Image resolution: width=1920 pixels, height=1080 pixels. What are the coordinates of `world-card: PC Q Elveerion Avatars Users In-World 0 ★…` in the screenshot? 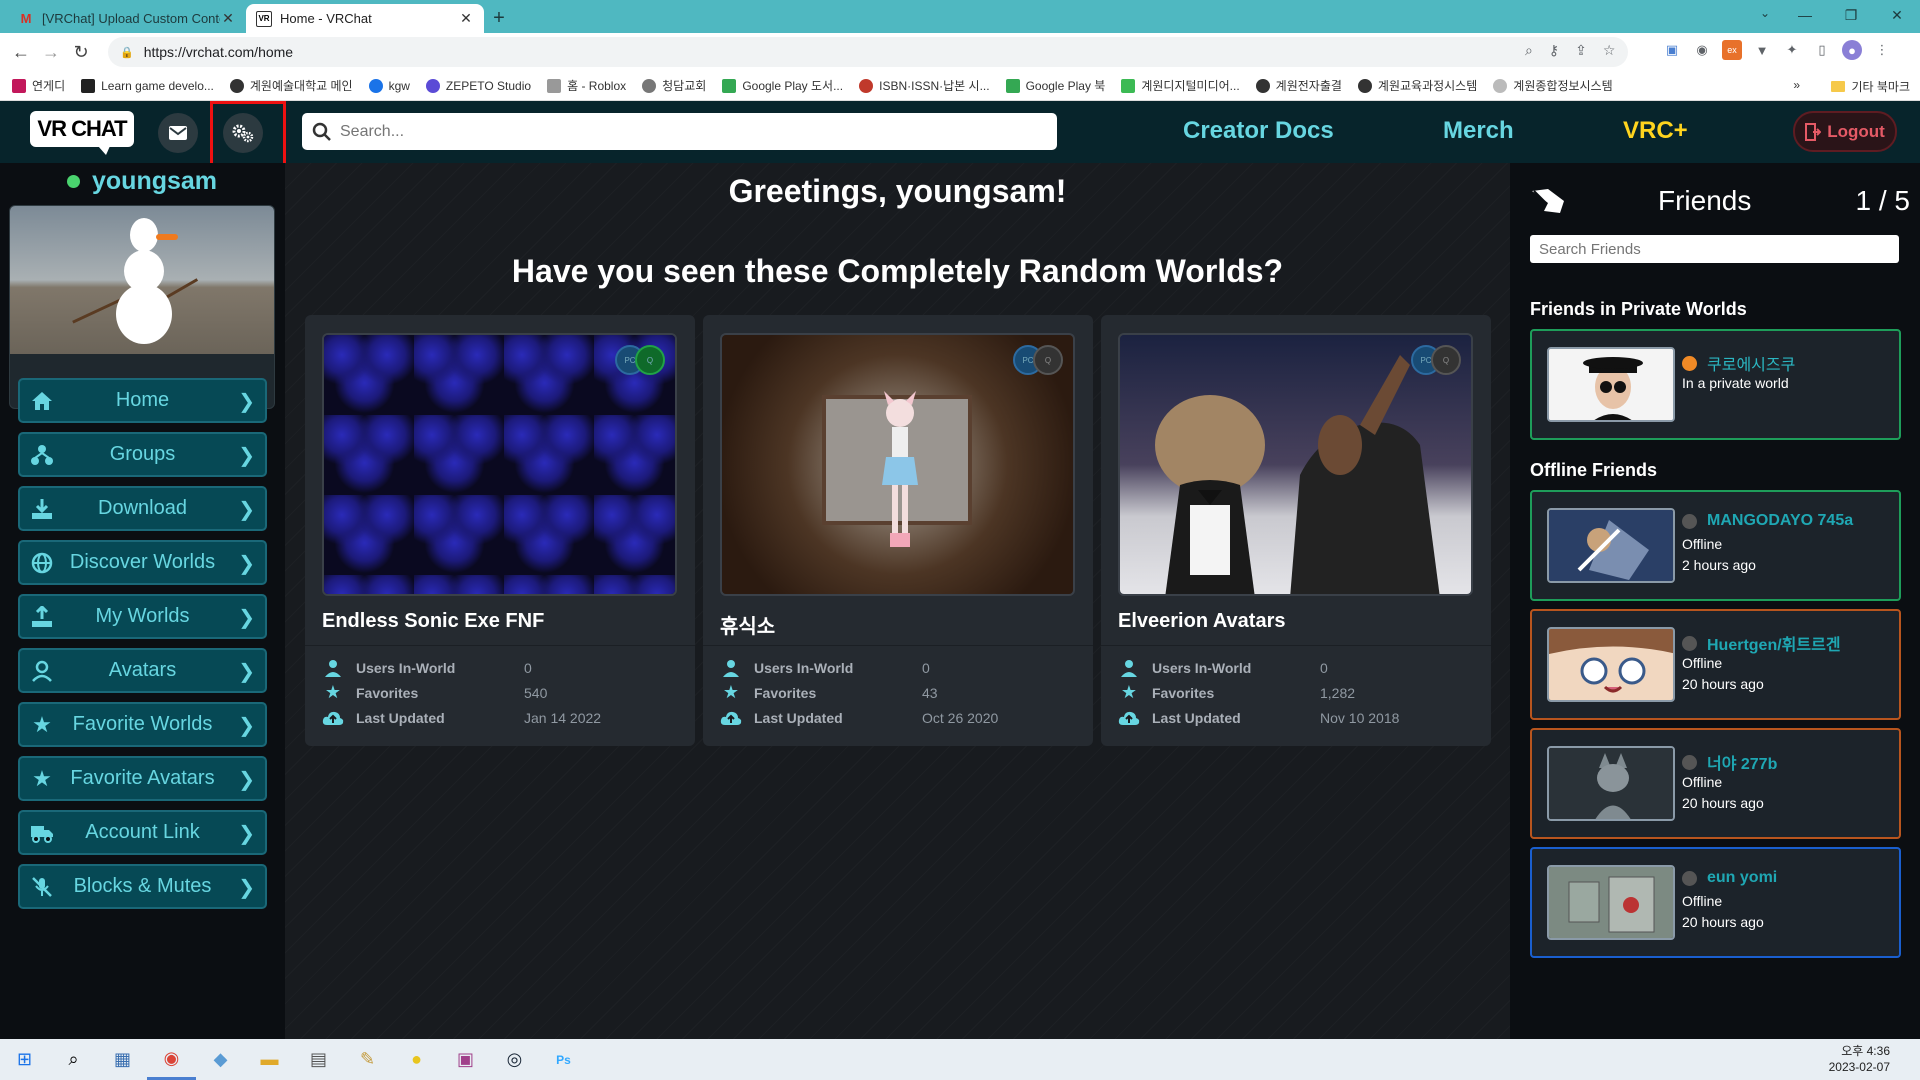 It's located at (1296, 530).